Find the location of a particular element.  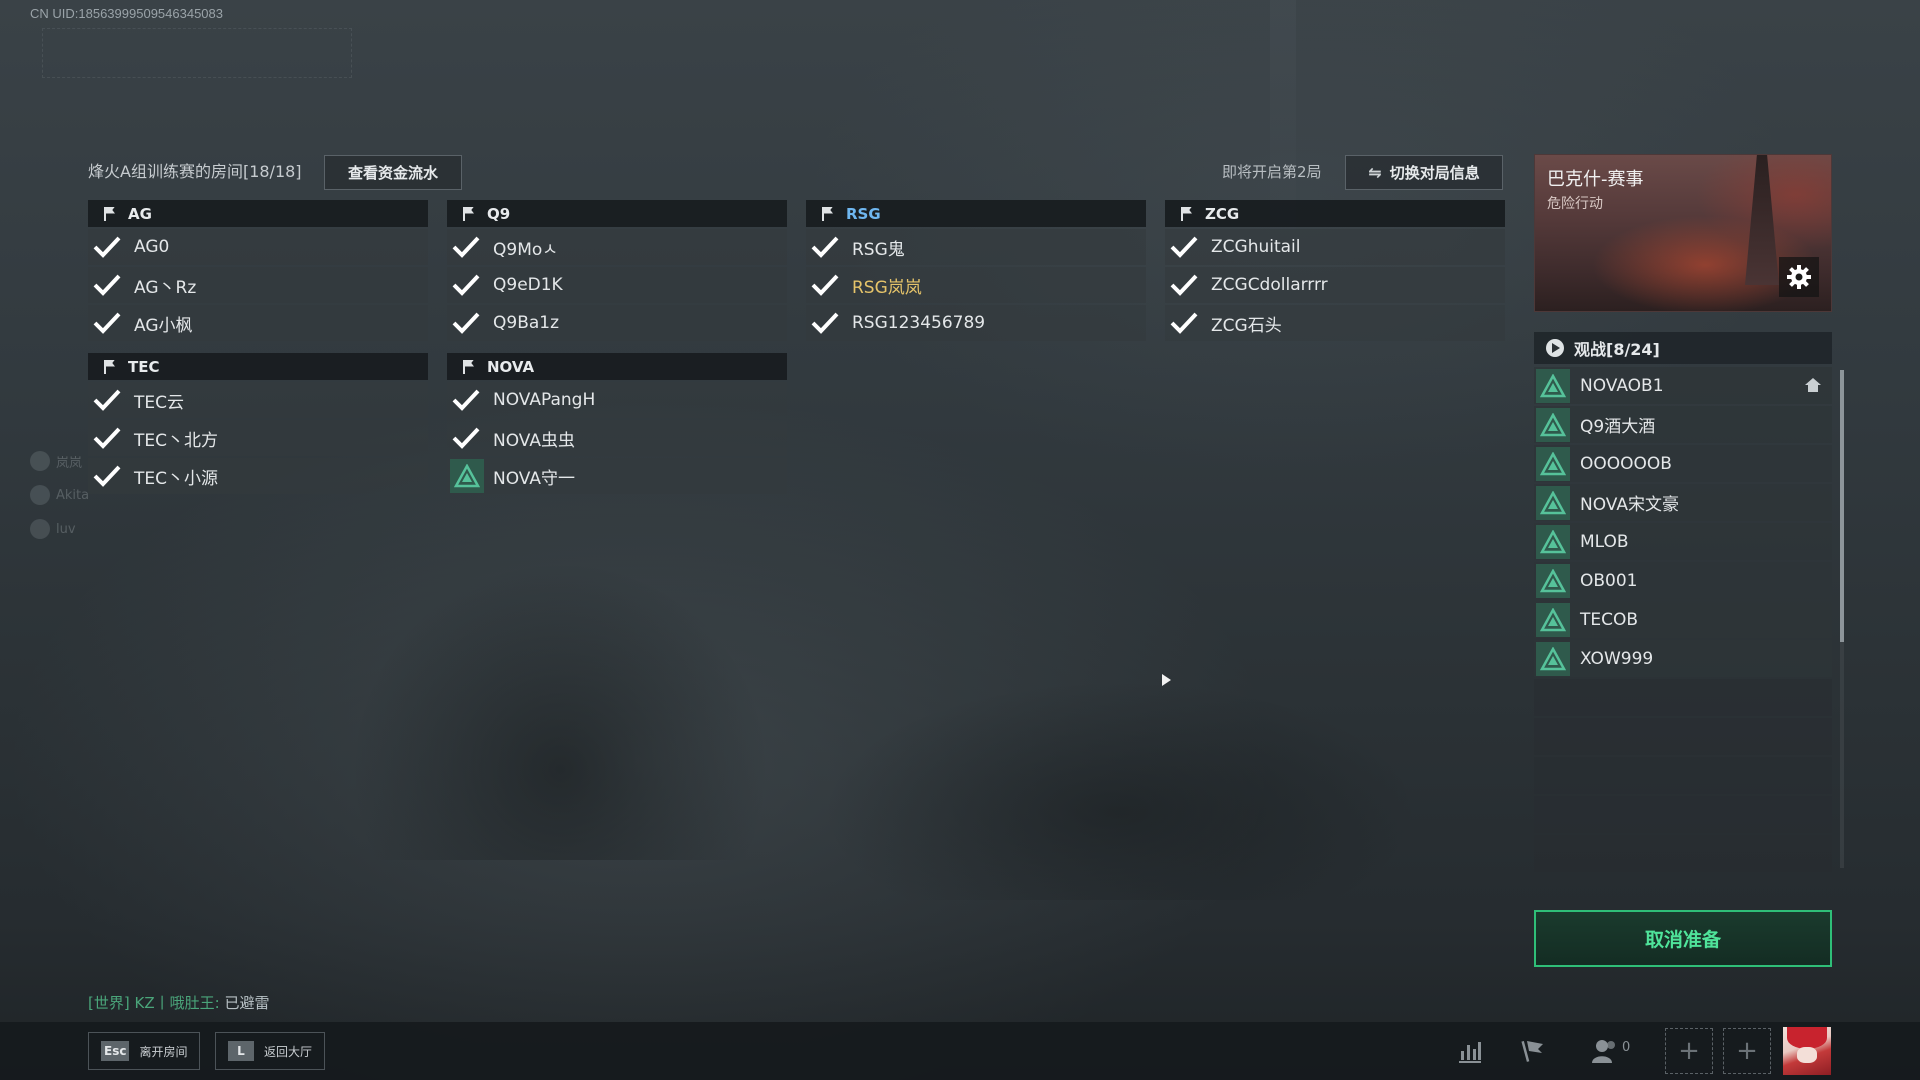

not-ready-icon is located at coordinates (466, 476).